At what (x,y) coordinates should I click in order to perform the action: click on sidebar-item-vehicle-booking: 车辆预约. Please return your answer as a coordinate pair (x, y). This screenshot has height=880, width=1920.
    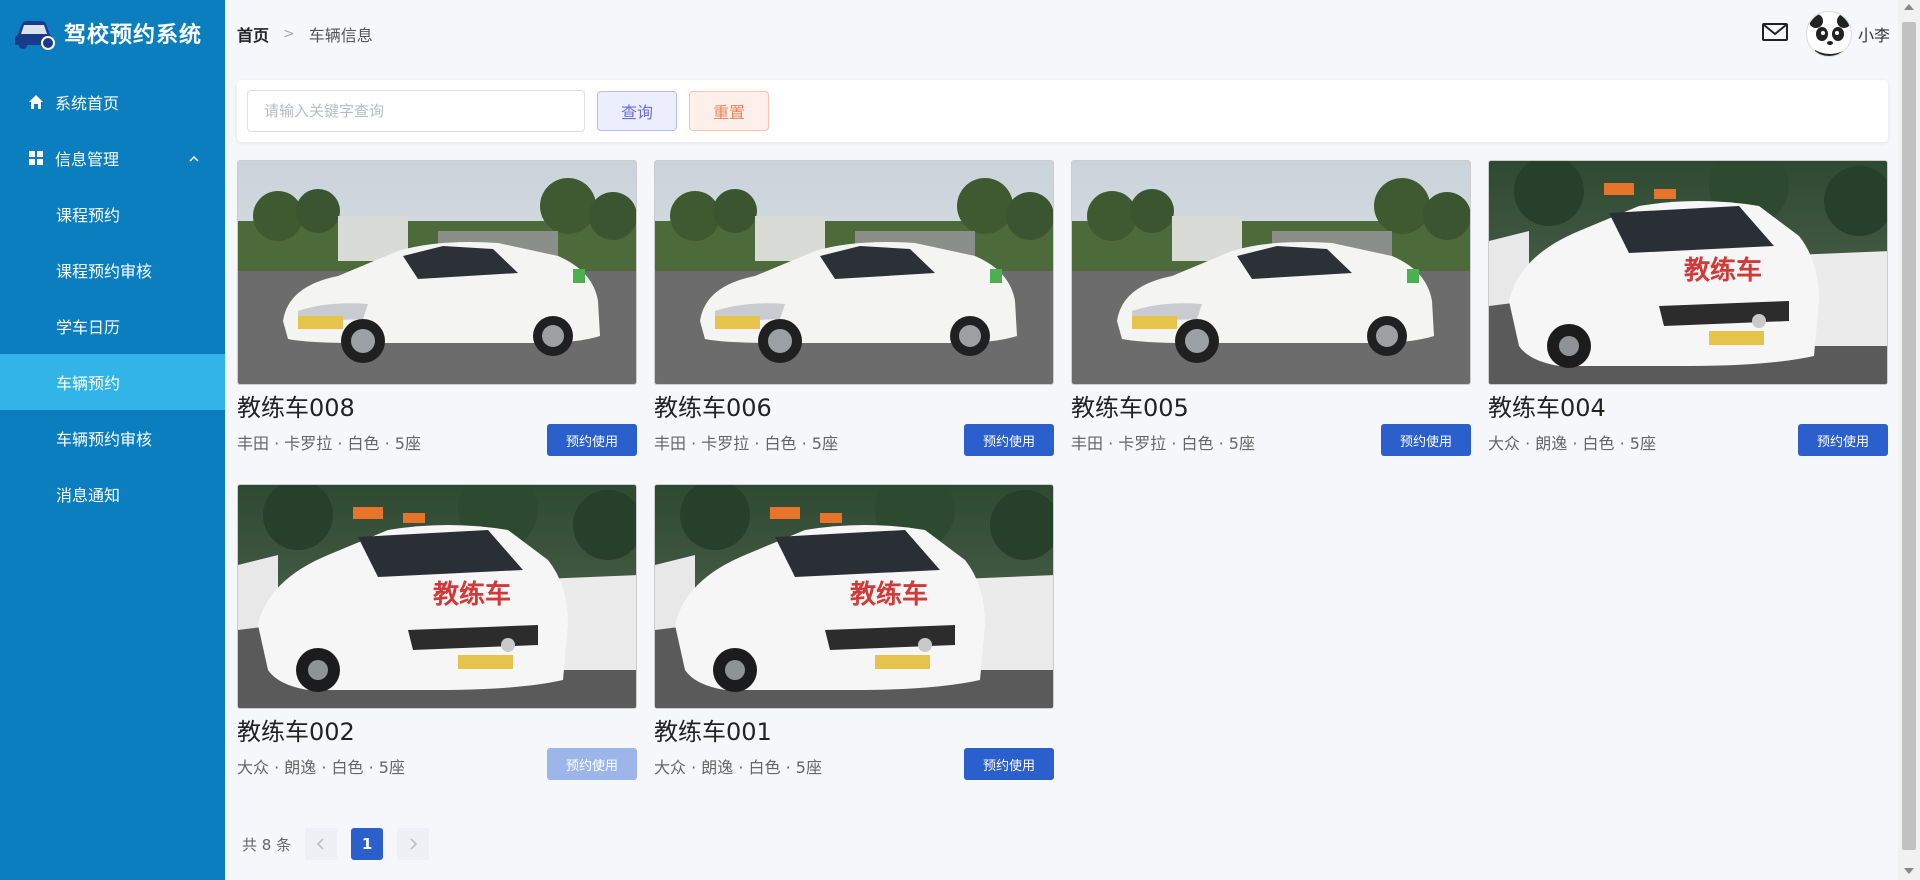
    Looking at the image, I should click on (112, 382).